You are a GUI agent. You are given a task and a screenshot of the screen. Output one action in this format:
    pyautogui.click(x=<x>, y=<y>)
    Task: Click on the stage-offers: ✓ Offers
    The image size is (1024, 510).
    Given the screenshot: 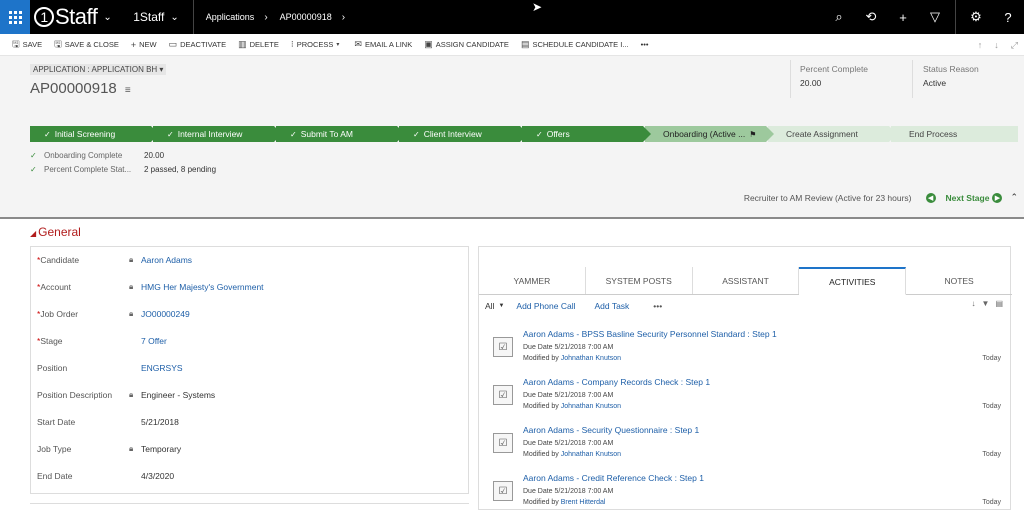 What is the action you would take?
    pyautogui.click(x=586, y=134)
    